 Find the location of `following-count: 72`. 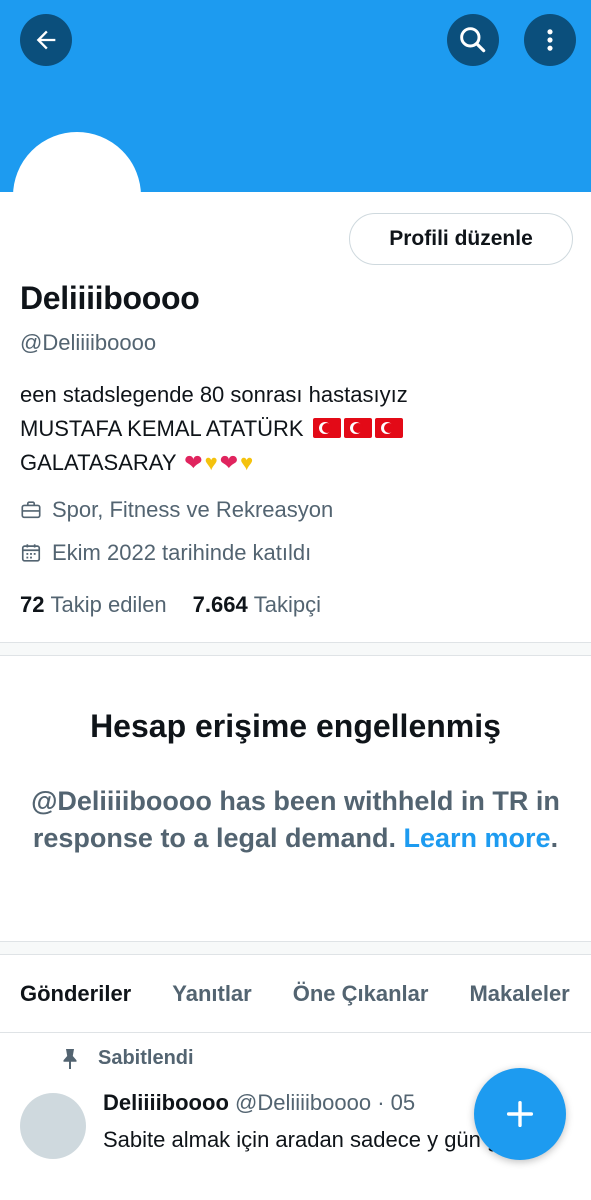

following-count: 72 is located at coordinates (32, 604).